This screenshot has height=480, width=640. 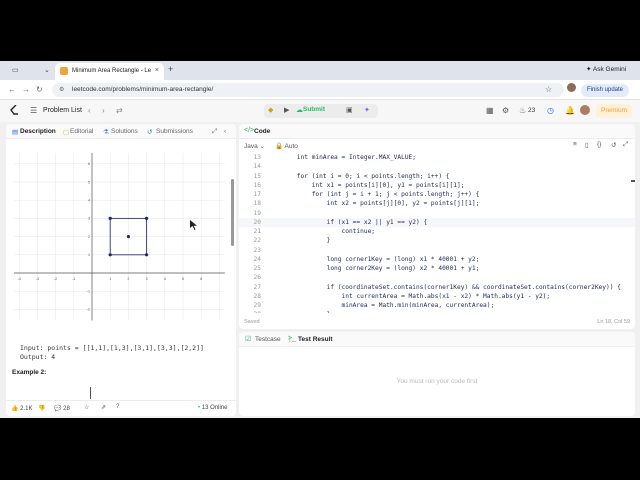 I want to click on reload-icon: ↻, so click(x=39, y=89).